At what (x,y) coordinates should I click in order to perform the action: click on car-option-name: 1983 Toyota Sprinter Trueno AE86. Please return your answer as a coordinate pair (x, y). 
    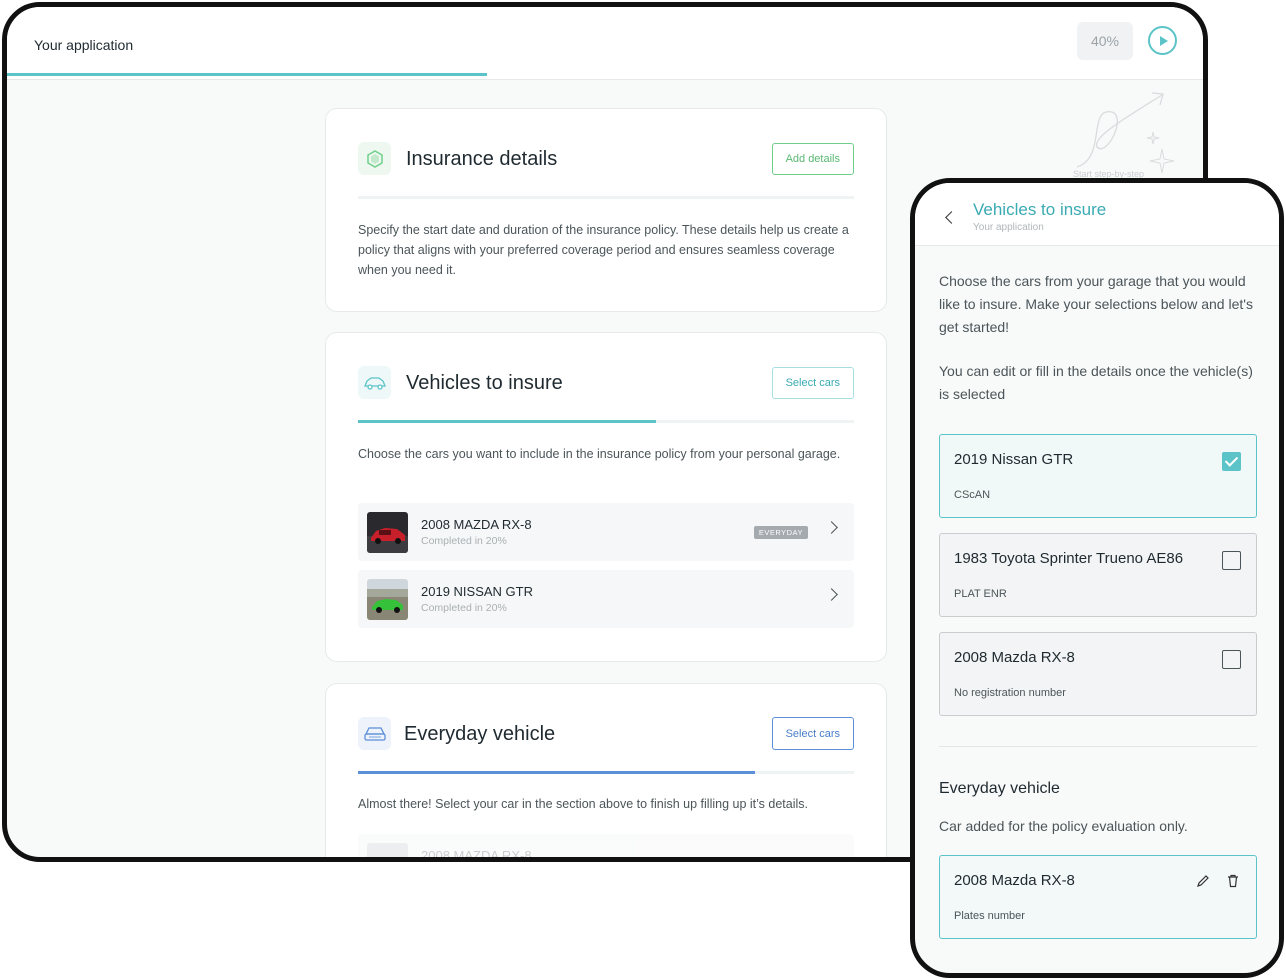
    Looking at the image, I should click on (1069, 558).